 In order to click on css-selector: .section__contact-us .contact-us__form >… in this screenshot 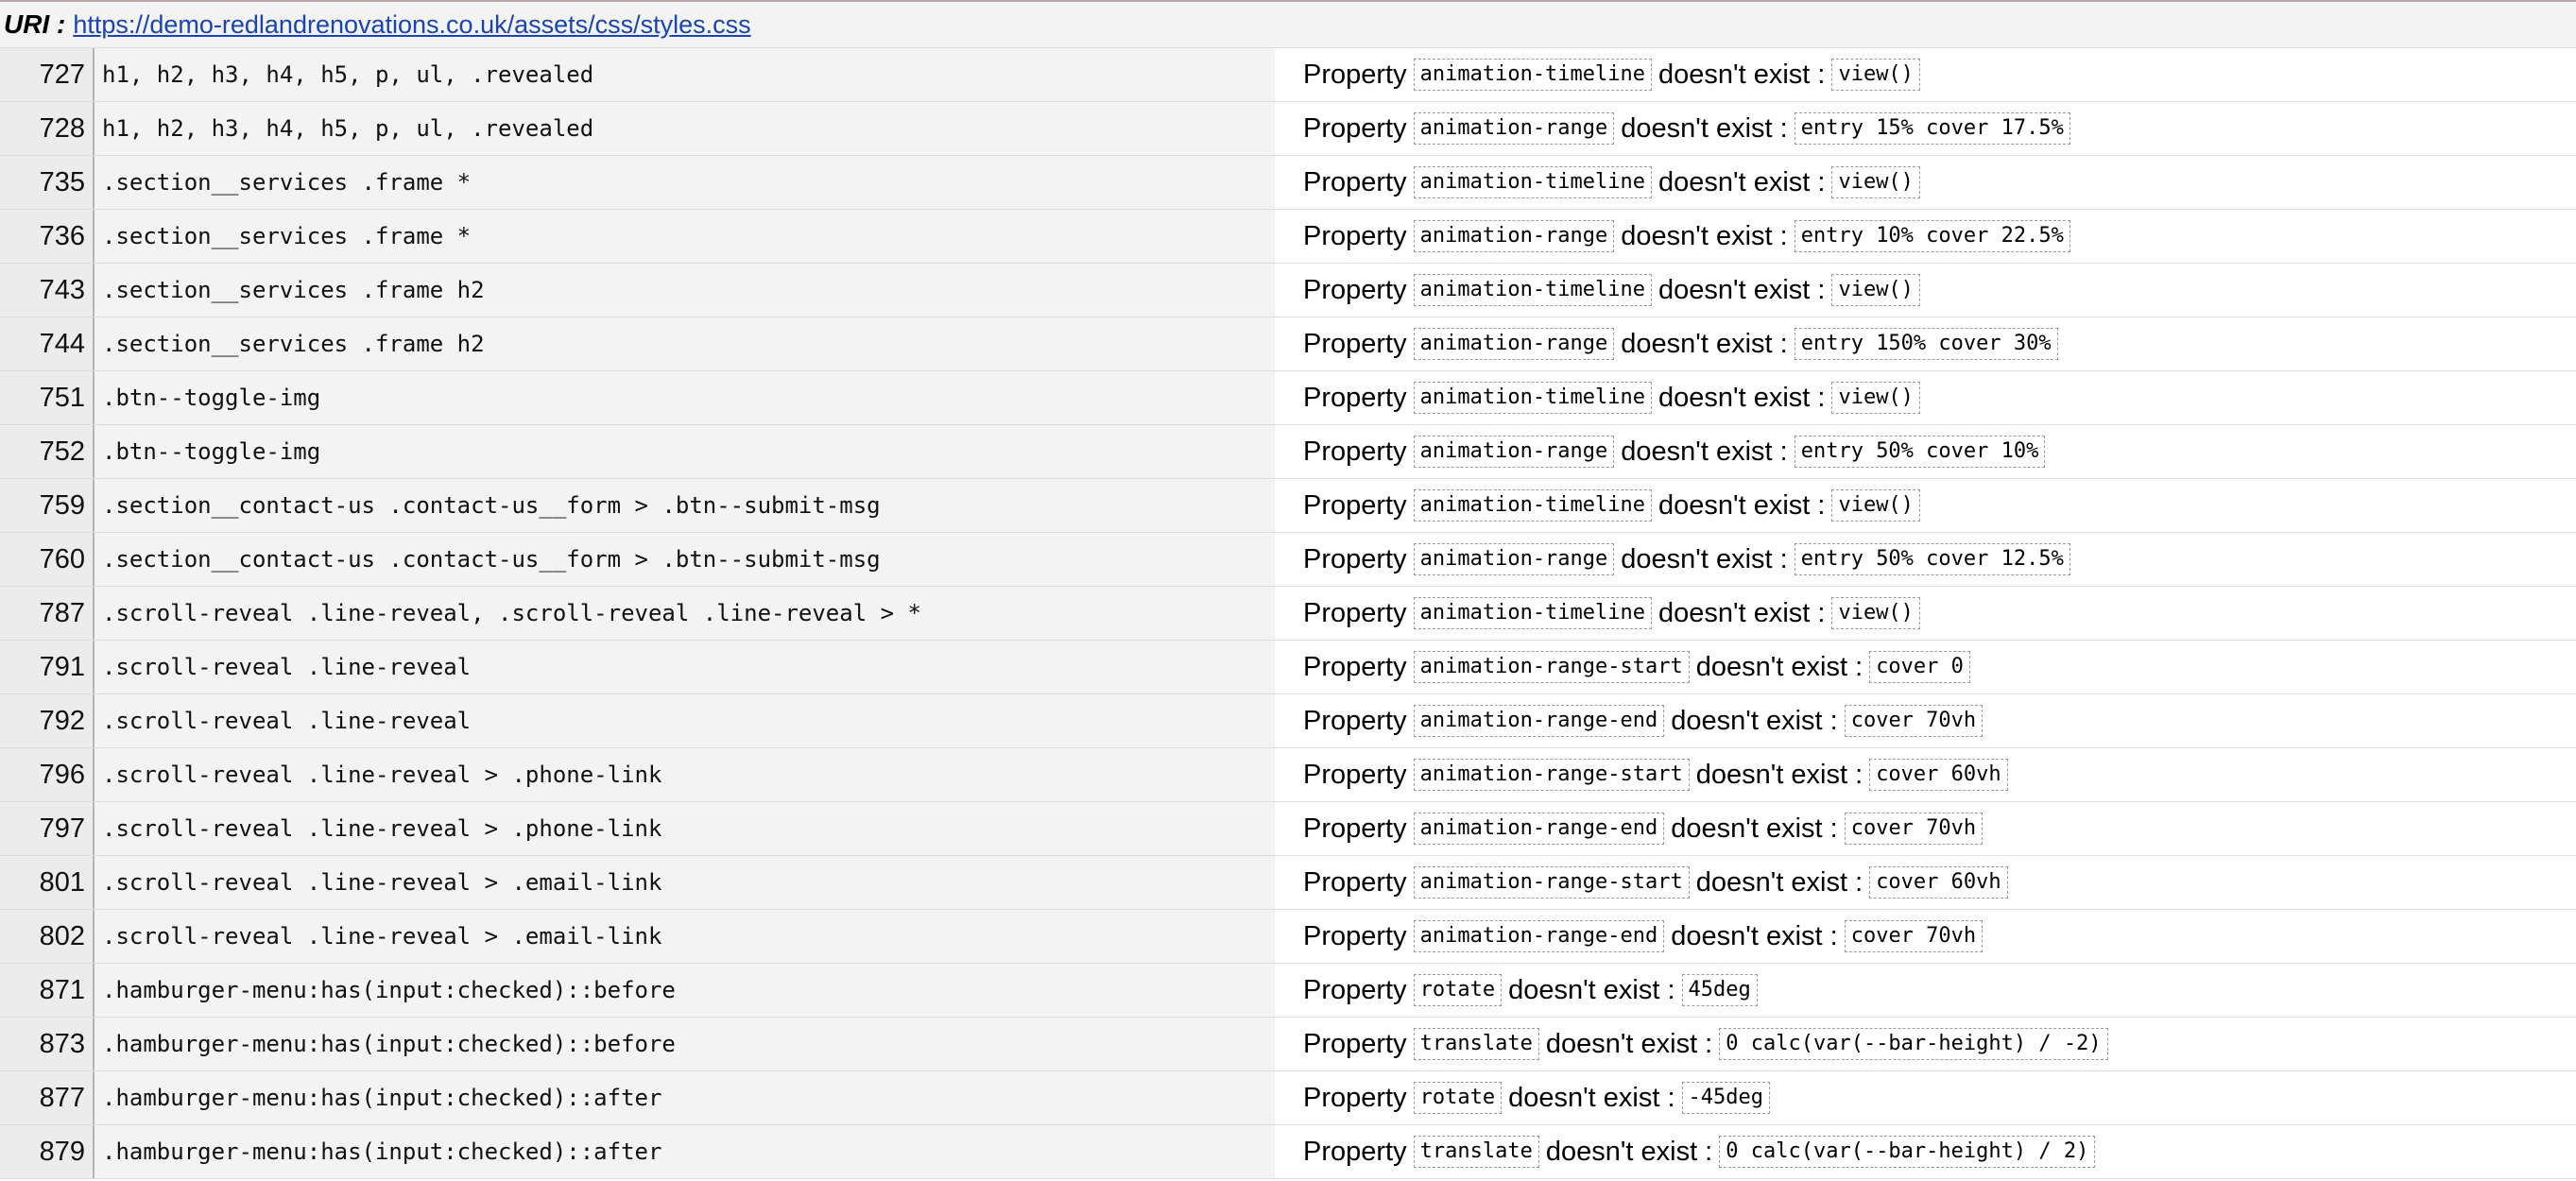, I will do `click(684, 506)`.